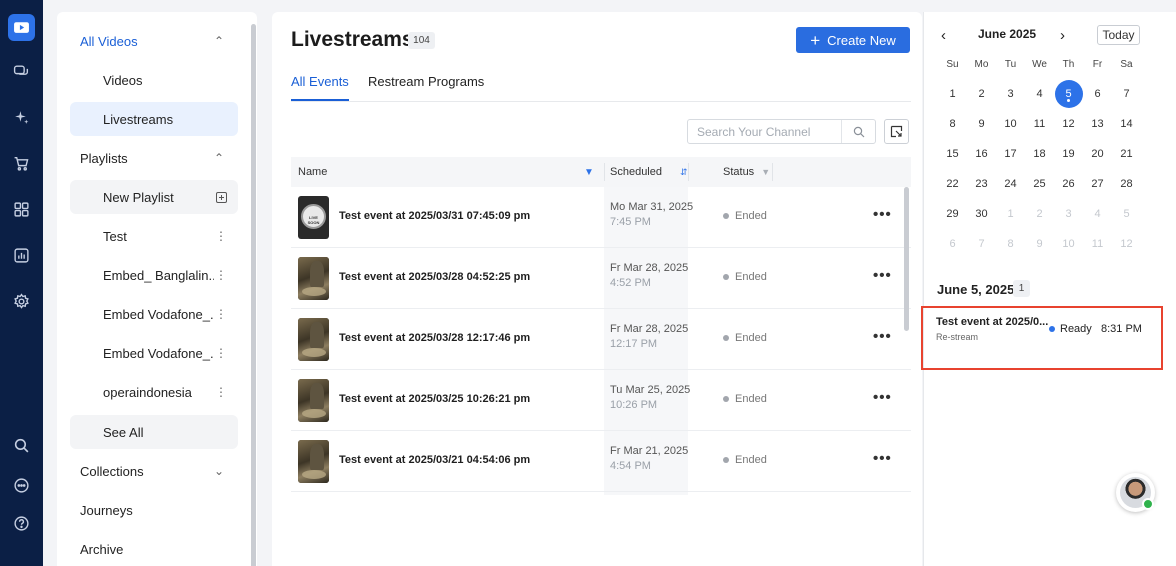 The width and height of the screenshot is (1176, 566). What do you see at coordinates (426, 86) in the screenshot?
I see `tab-restream-programs: Restream Programs` at bounding box center [426, 86].